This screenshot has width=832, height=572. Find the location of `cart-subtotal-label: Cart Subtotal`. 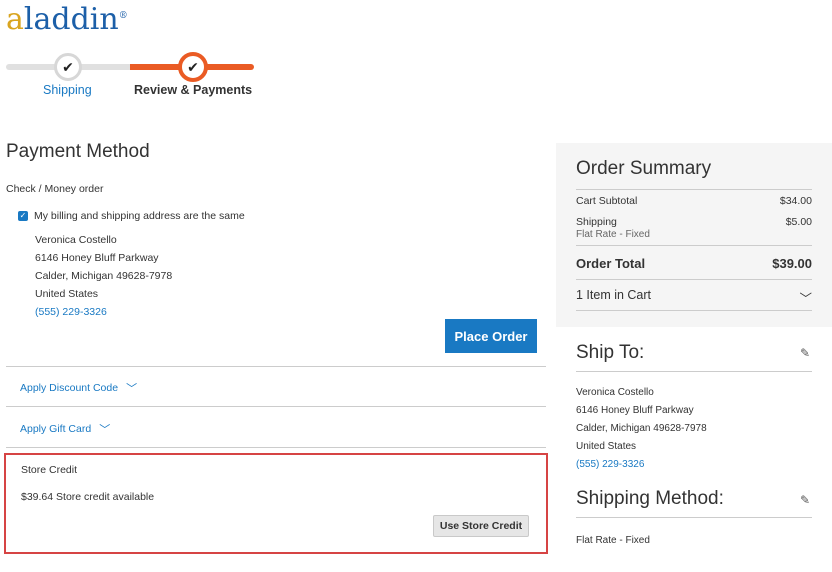

cart-subtotal-label: Cart Subtotal is located at coordinates (607, 201).